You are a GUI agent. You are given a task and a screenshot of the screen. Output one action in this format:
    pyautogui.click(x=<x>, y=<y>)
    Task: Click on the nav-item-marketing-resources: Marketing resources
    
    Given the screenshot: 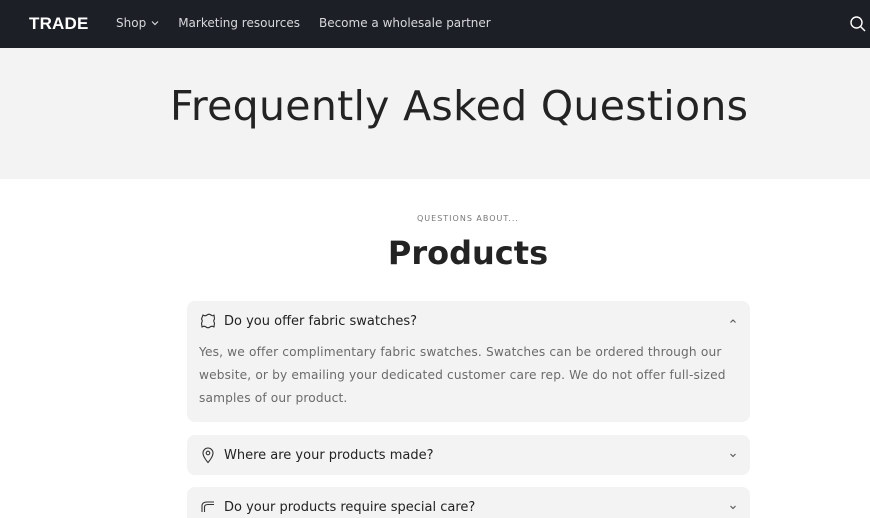 What is the action you would take?
    pyautogui.click(x=239, y=23)
    